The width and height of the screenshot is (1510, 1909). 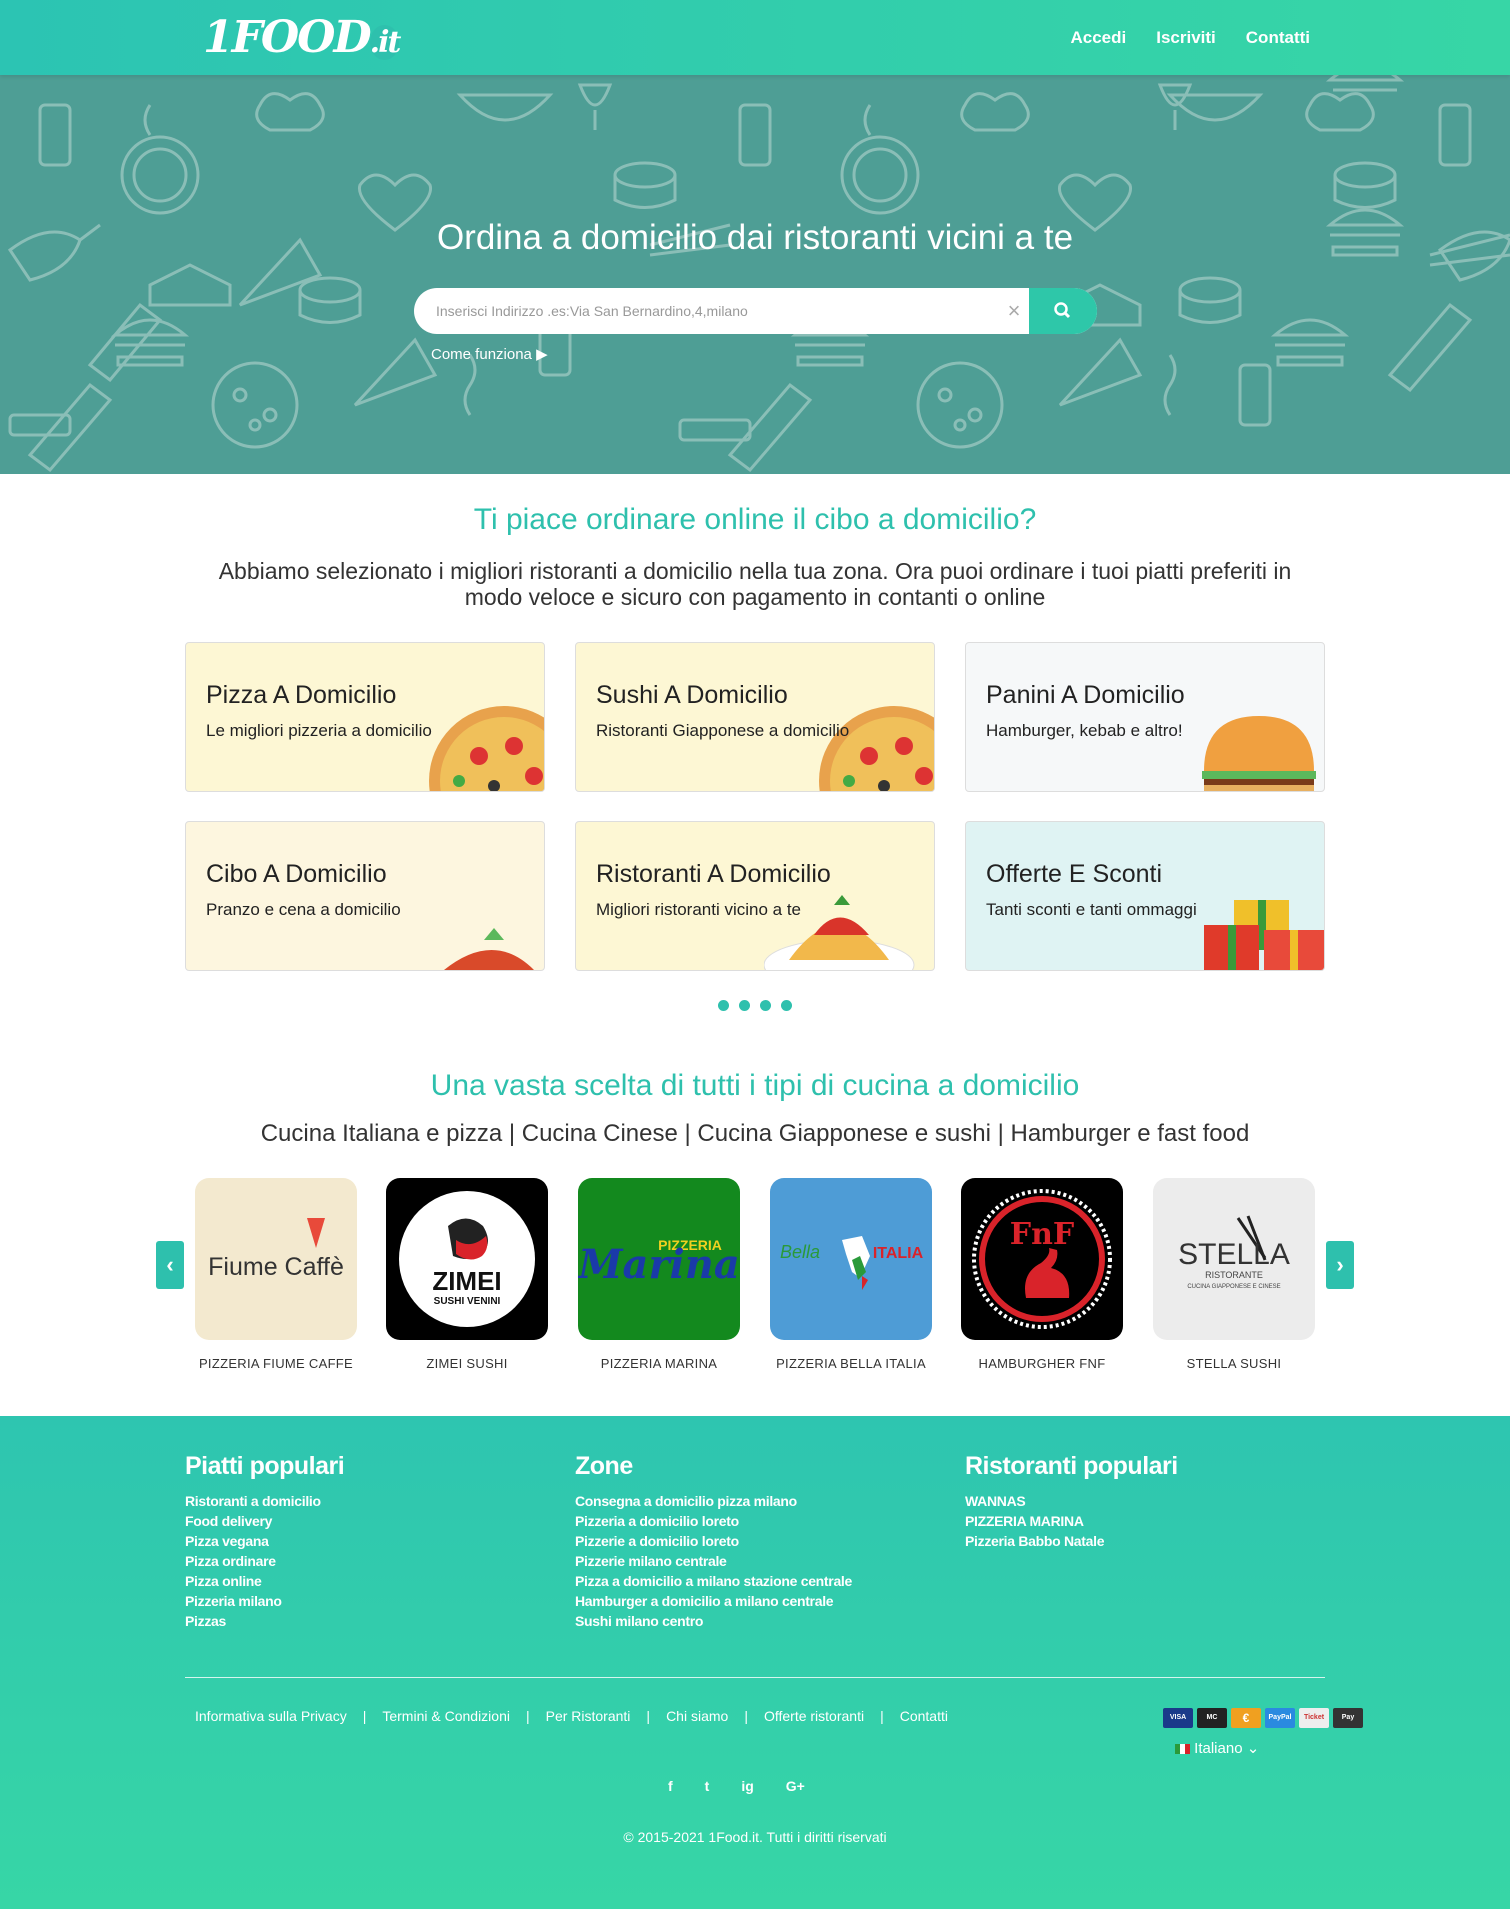 I want to click on footer-link: Pizzerie milano centrale, so click(x=713, y=1561).